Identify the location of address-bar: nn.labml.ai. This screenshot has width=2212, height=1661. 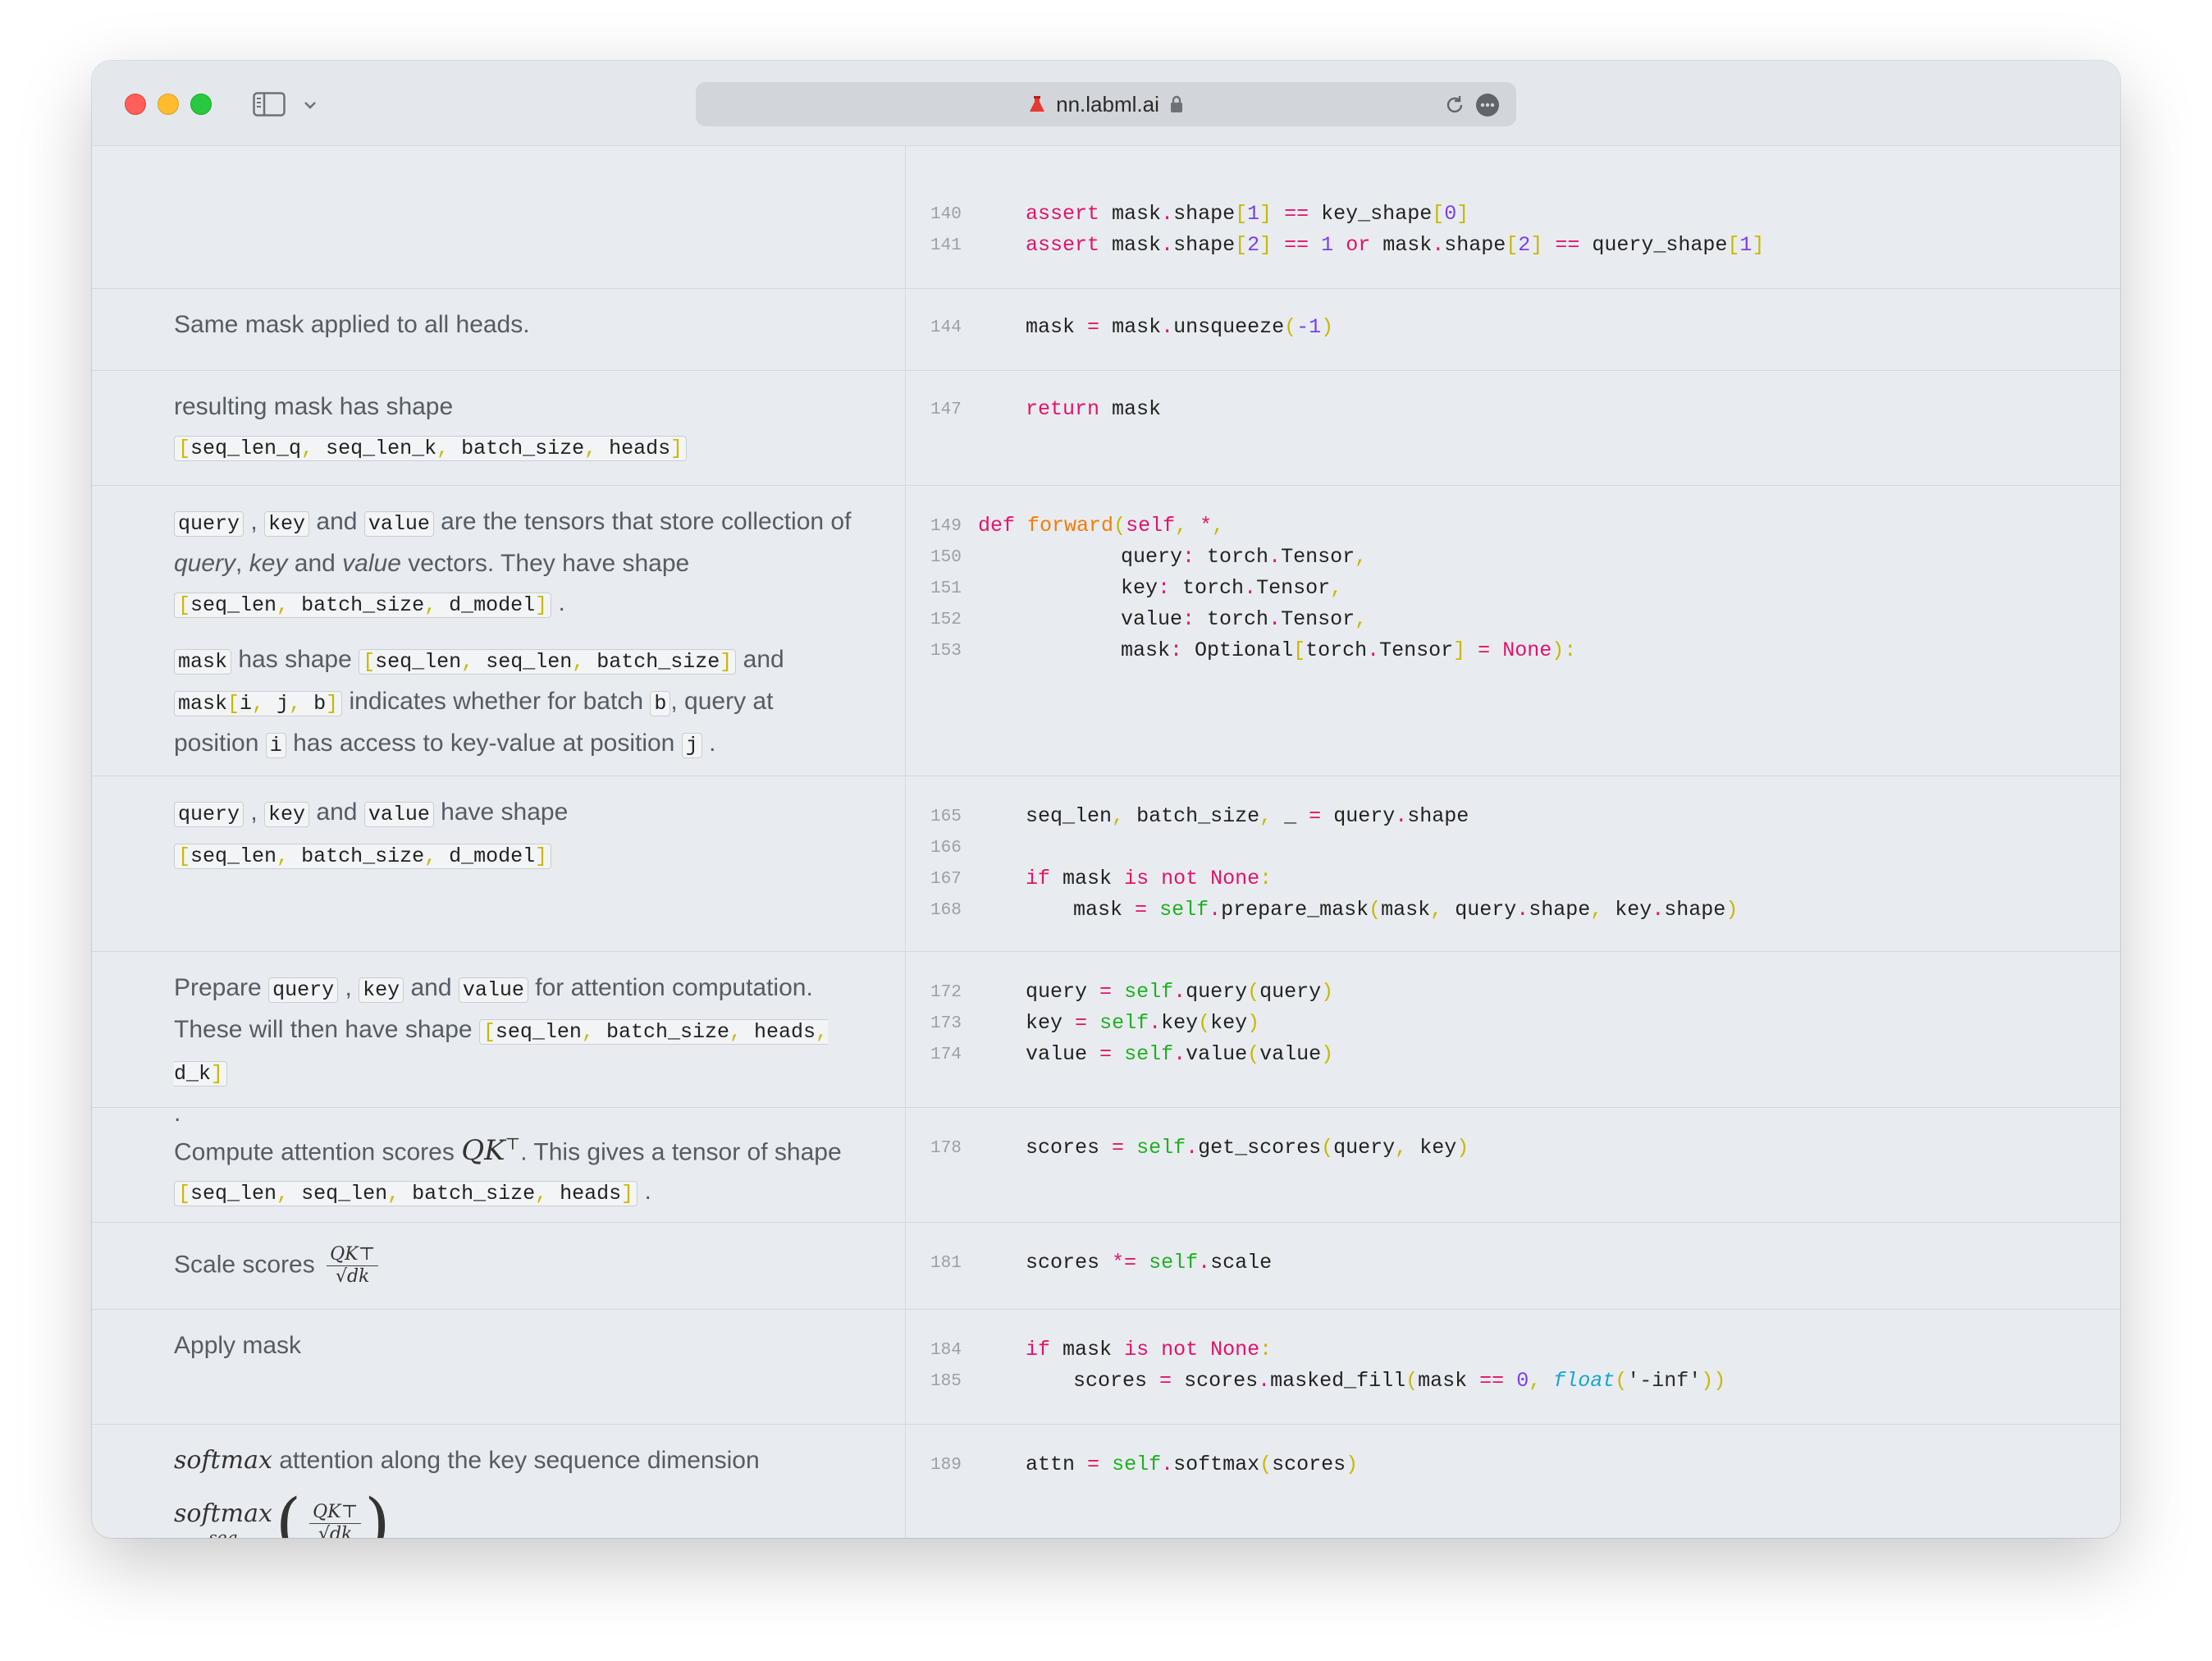
(1106, 104).